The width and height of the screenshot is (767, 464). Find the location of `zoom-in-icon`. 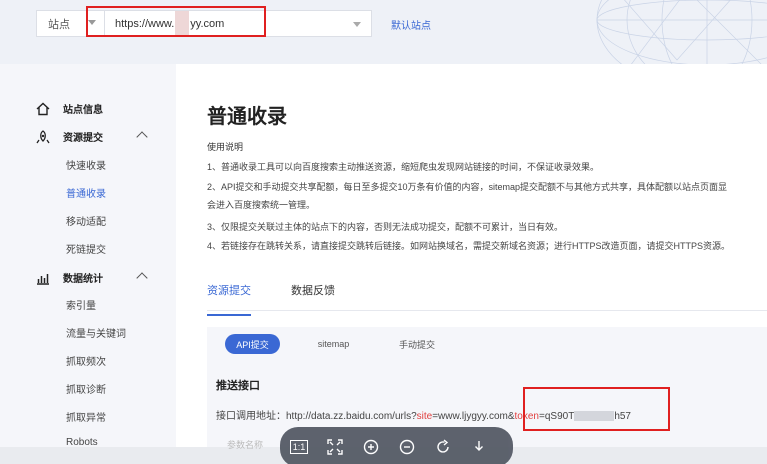

zoom-in-icon is located at coordinates (371, 447).